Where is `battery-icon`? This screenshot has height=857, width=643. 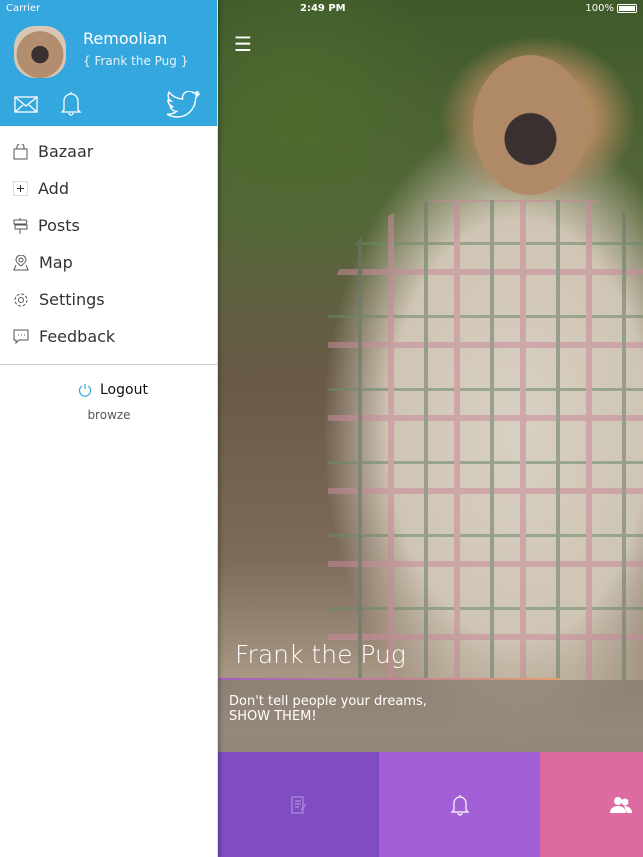 battery-icon is located at coordinates (627, 8).